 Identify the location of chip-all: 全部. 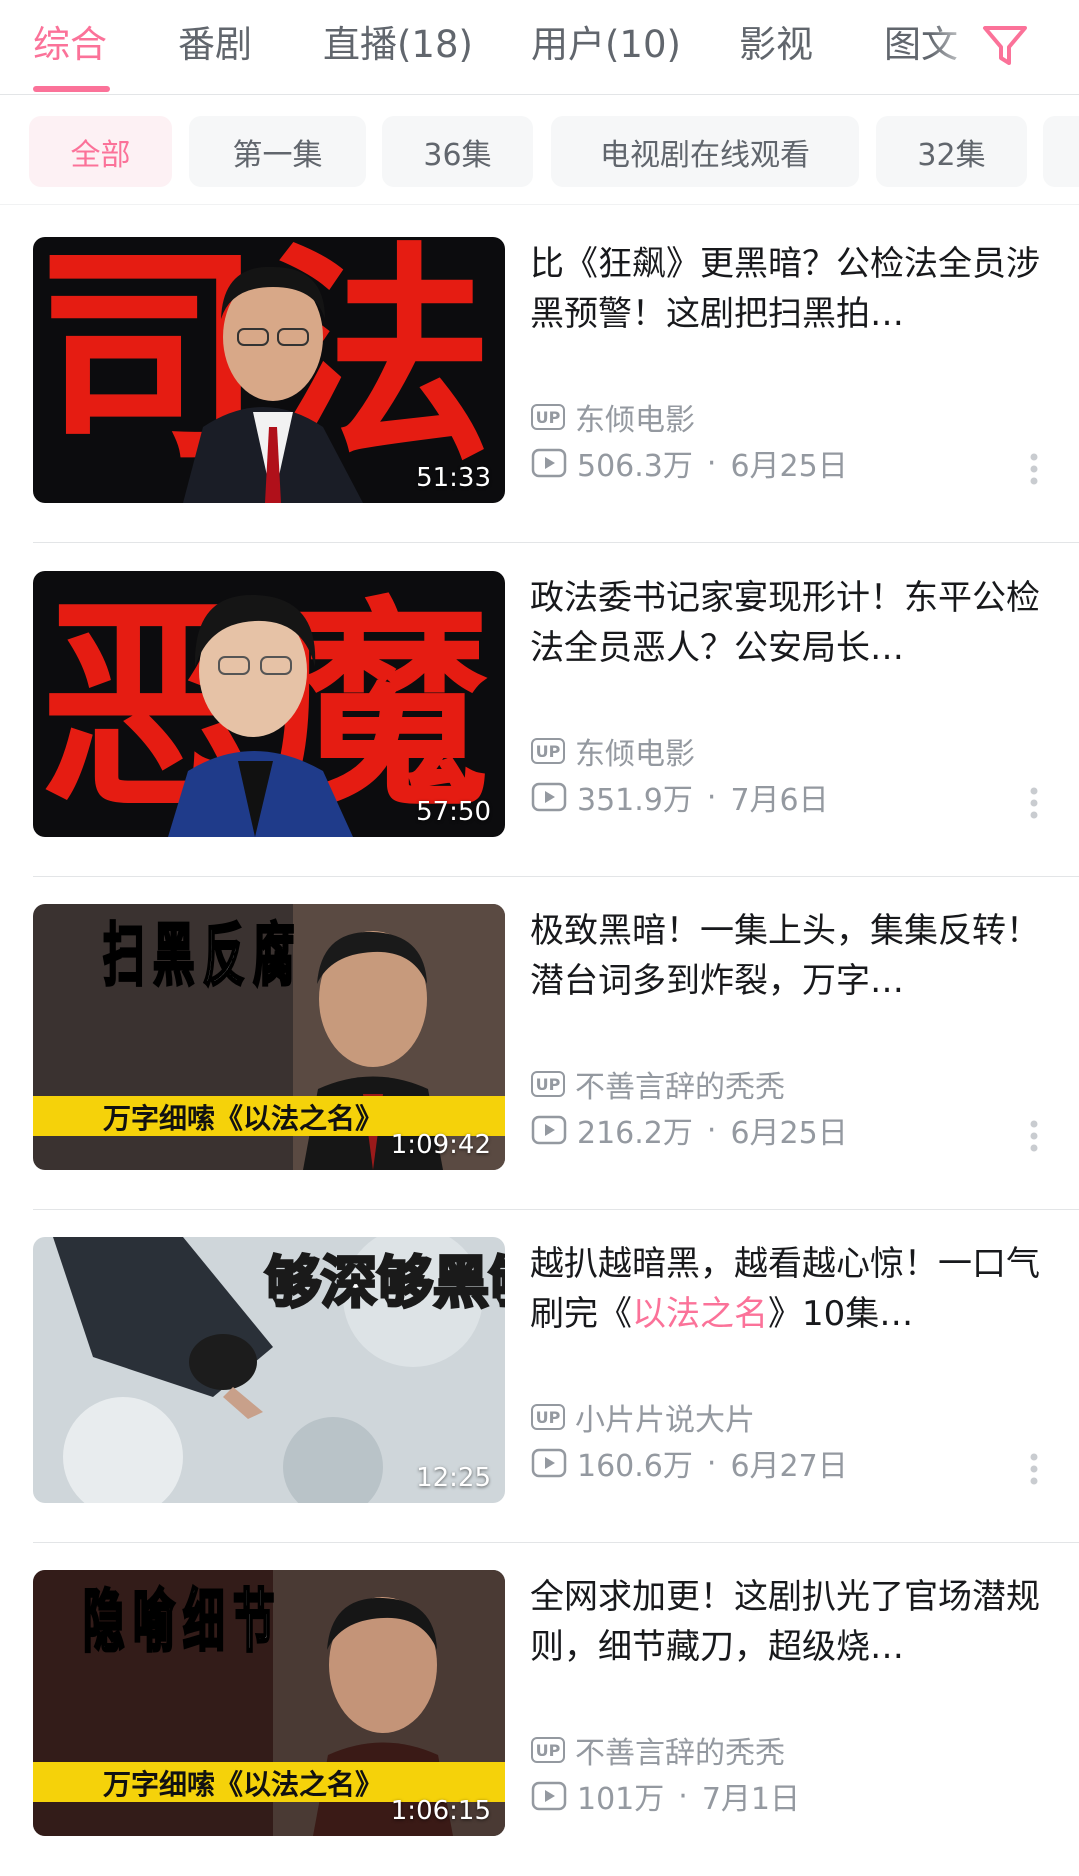
(100, 151).